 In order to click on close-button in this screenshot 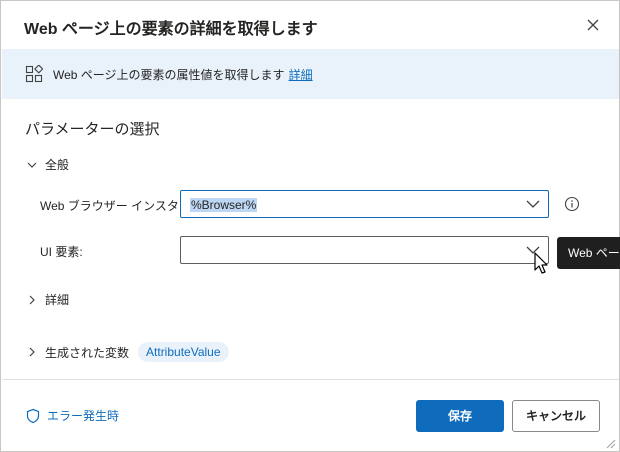, I will do `click(593, 25)`.